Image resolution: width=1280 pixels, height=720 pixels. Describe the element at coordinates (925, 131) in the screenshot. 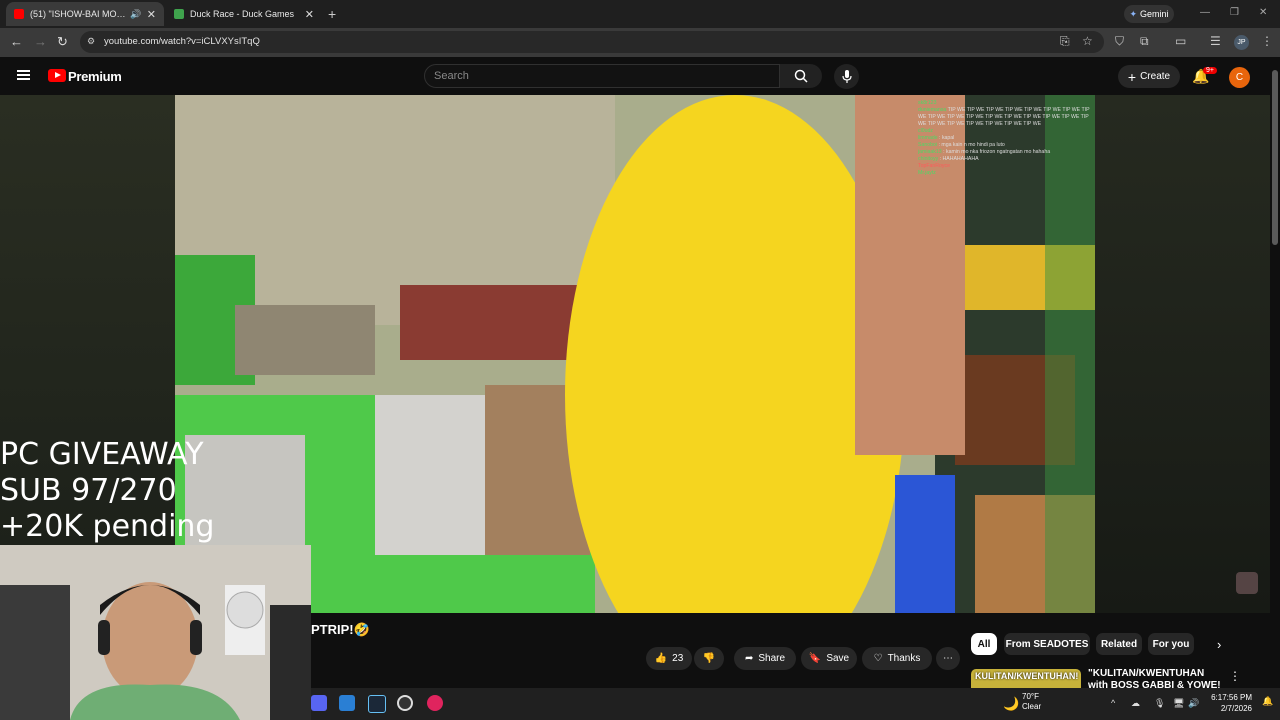

I see `chat-line: cl0udz` at that location.